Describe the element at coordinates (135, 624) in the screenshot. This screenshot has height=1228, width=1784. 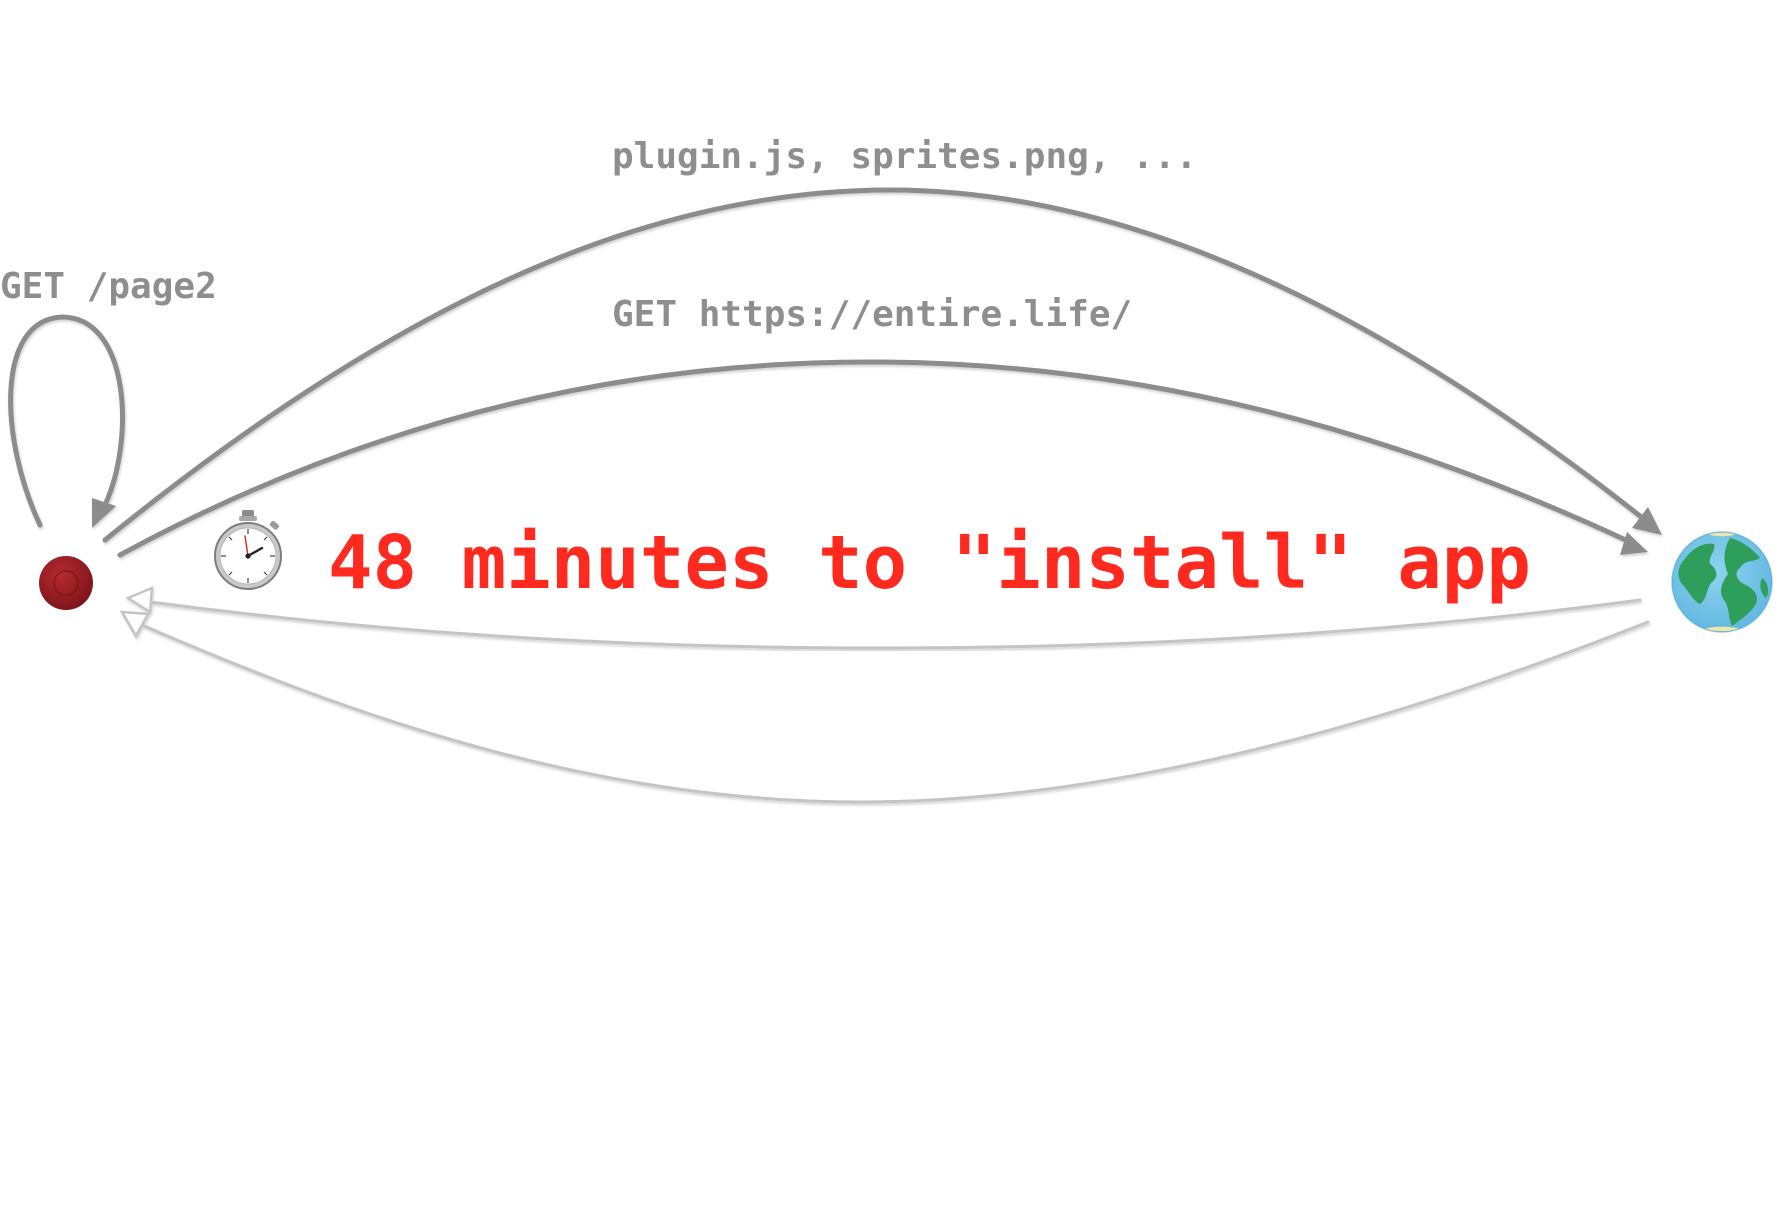
I see `assets-response-arrowhead` at that location.